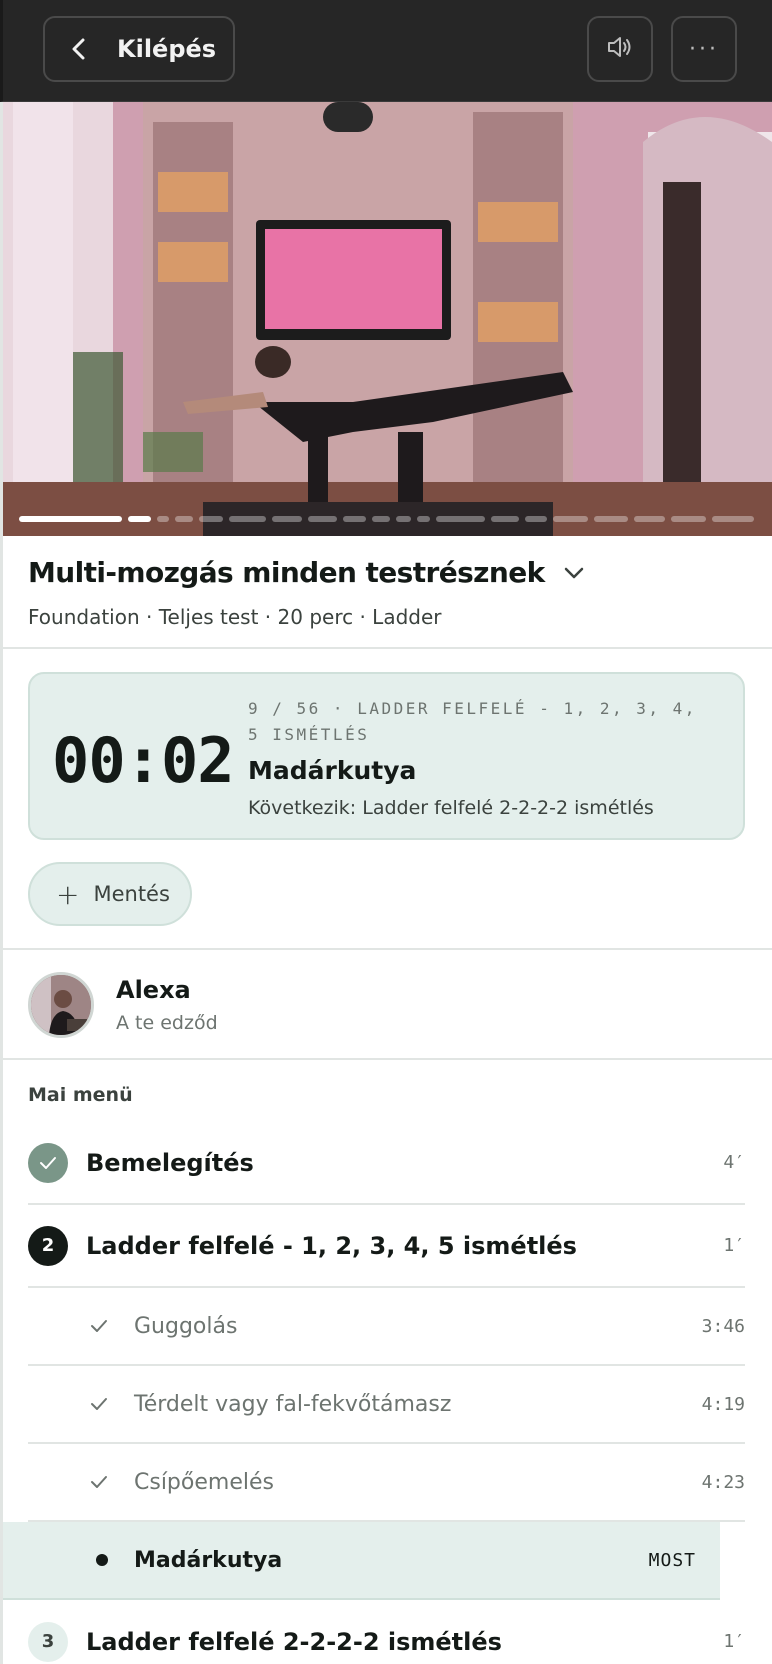  Describe the element at coordinates (723, 1482) in the screenshot. I see `subitem-time: 4:23` at that location.